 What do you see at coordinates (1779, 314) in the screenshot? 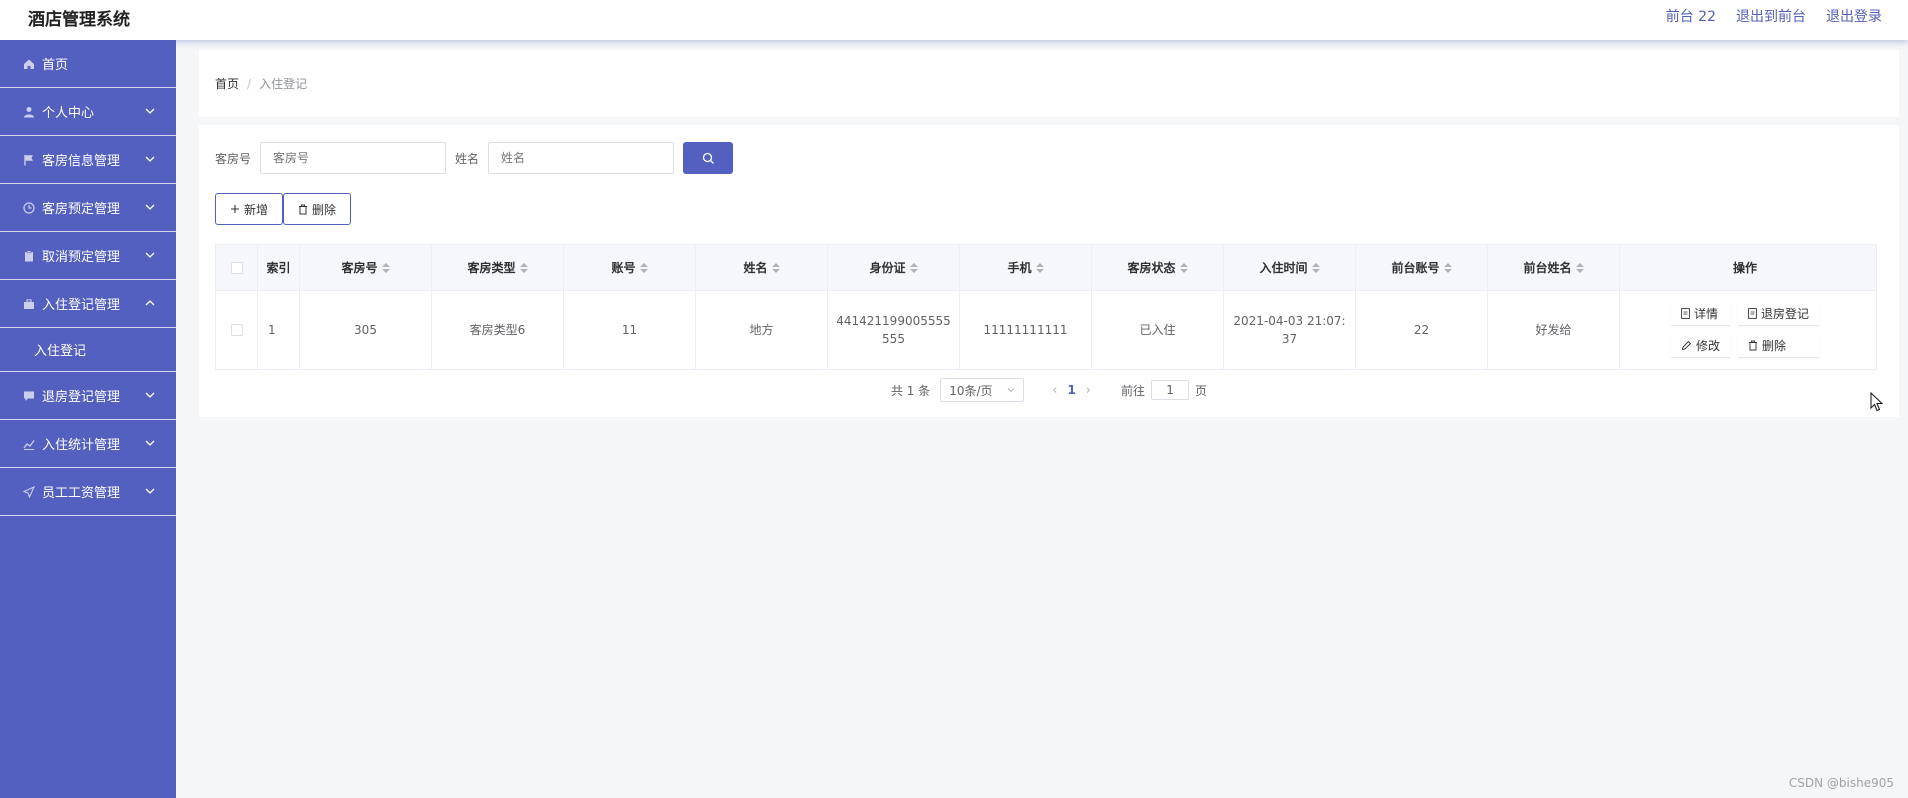
I see `checkout-button: 退房登记` at bounding box center [1779, 314].